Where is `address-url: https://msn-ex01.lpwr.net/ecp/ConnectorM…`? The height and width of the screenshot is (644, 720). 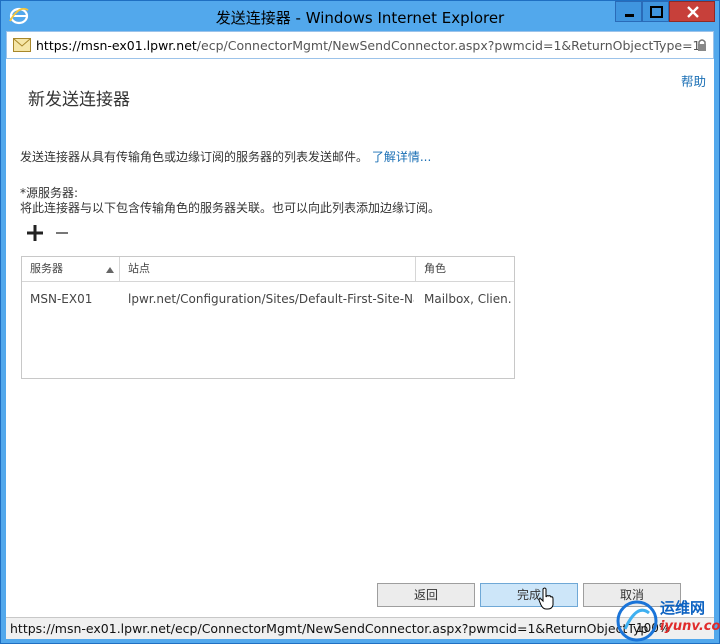
address-url: https://msn-ex01.lpwr.net/ecp/ConnectorM… is located at coordinates (368, 45).